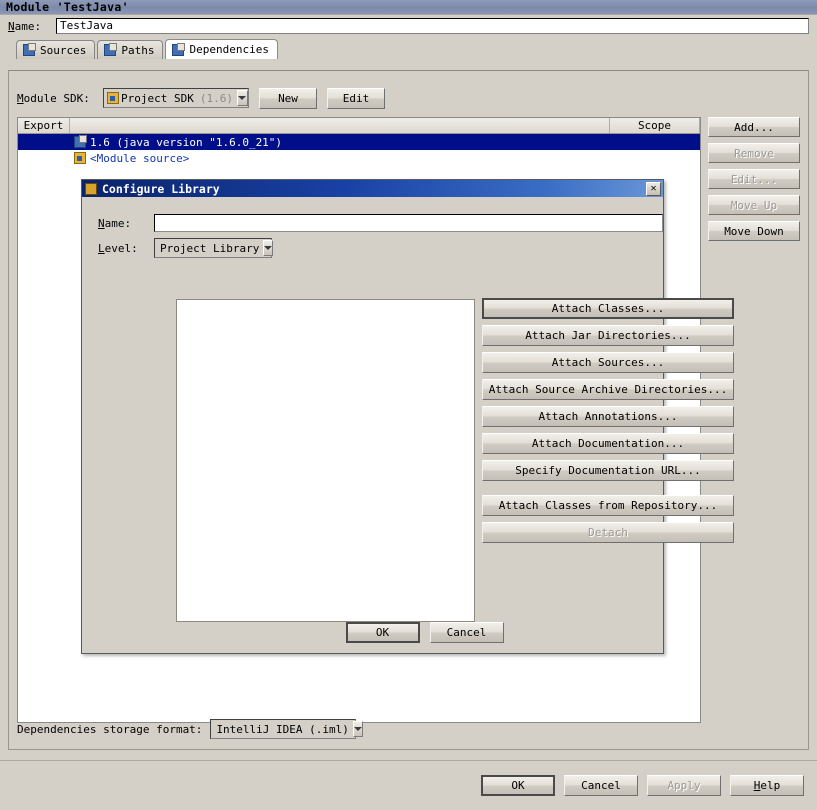 Image resolution: width=817 pixels, height=810 pixels. I want to click on paths-icon, so click(111, 49).